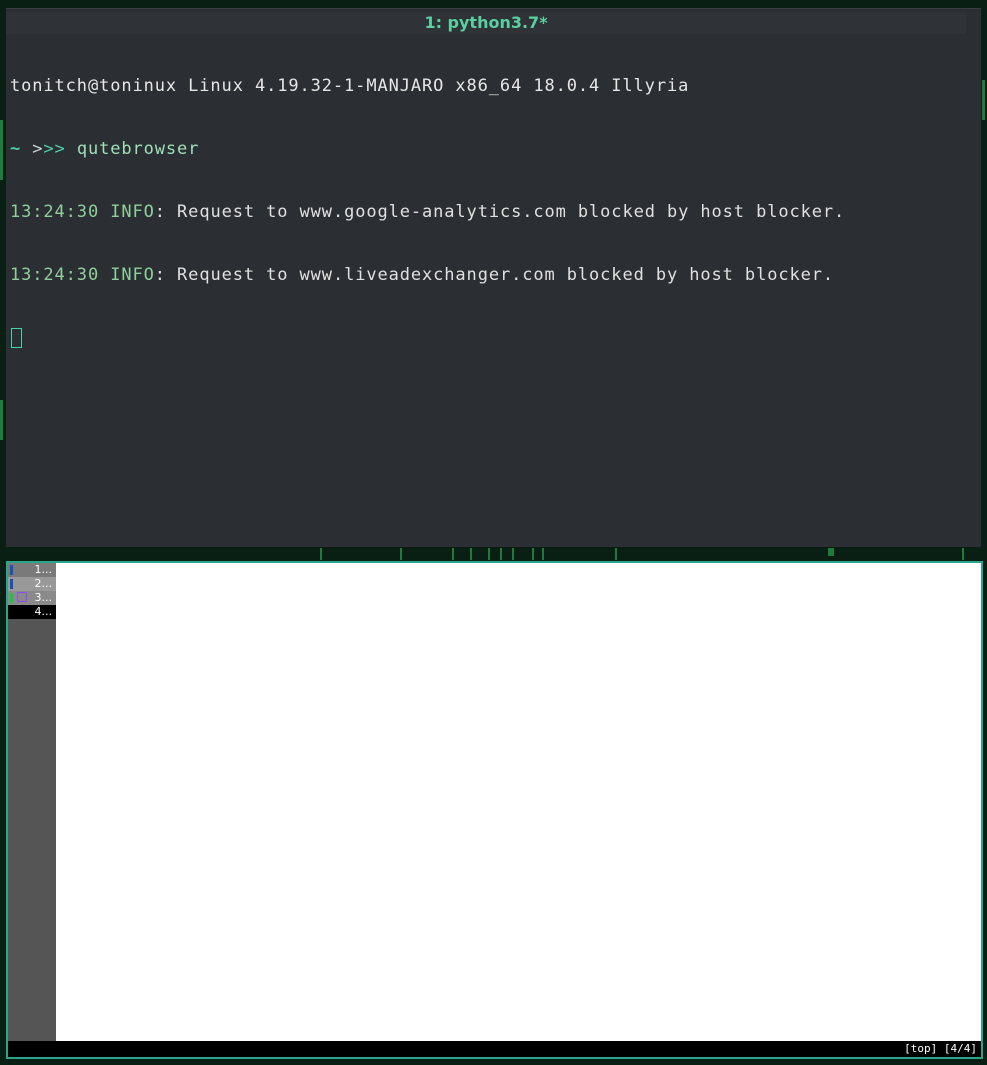 Image resolution: width=987 pixels, height=1065 pixels. Describe the element at coordinates (54, 149) in the screenshot. I see `prompt-arrow-bright: >>` at that location.